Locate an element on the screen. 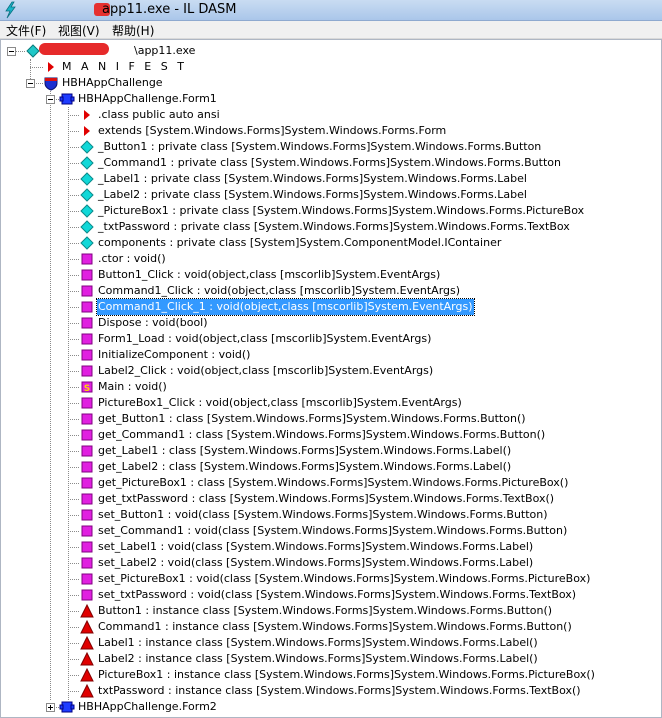 The height and width of the screenshot is (718, 662). menu-help: 帮助(H) is located at coordinates (133, 30).